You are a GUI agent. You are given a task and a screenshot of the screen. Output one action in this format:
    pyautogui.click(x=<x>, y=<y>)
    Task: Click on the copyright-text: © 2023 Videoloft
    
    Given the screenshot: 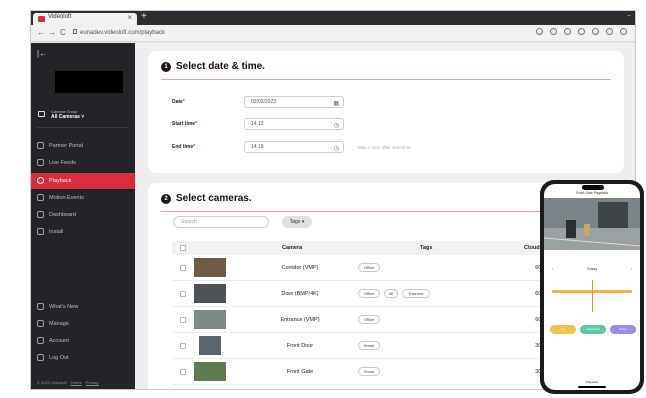 What is the action you would take?
    pyautogui.click(x=52, y=382)
    